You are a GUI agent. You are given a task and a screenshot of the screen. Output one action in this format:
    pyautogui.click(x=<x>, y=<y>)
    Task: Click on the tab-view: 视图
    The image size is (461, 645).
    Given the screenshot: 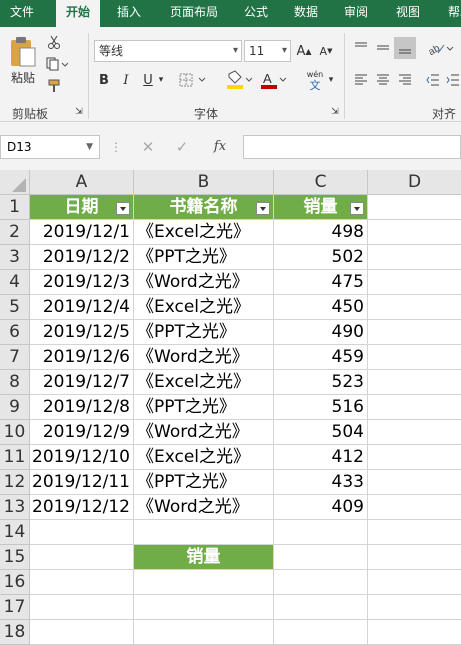 What is the action you would take?
    pyautogui.click(x=408, y=13)
    